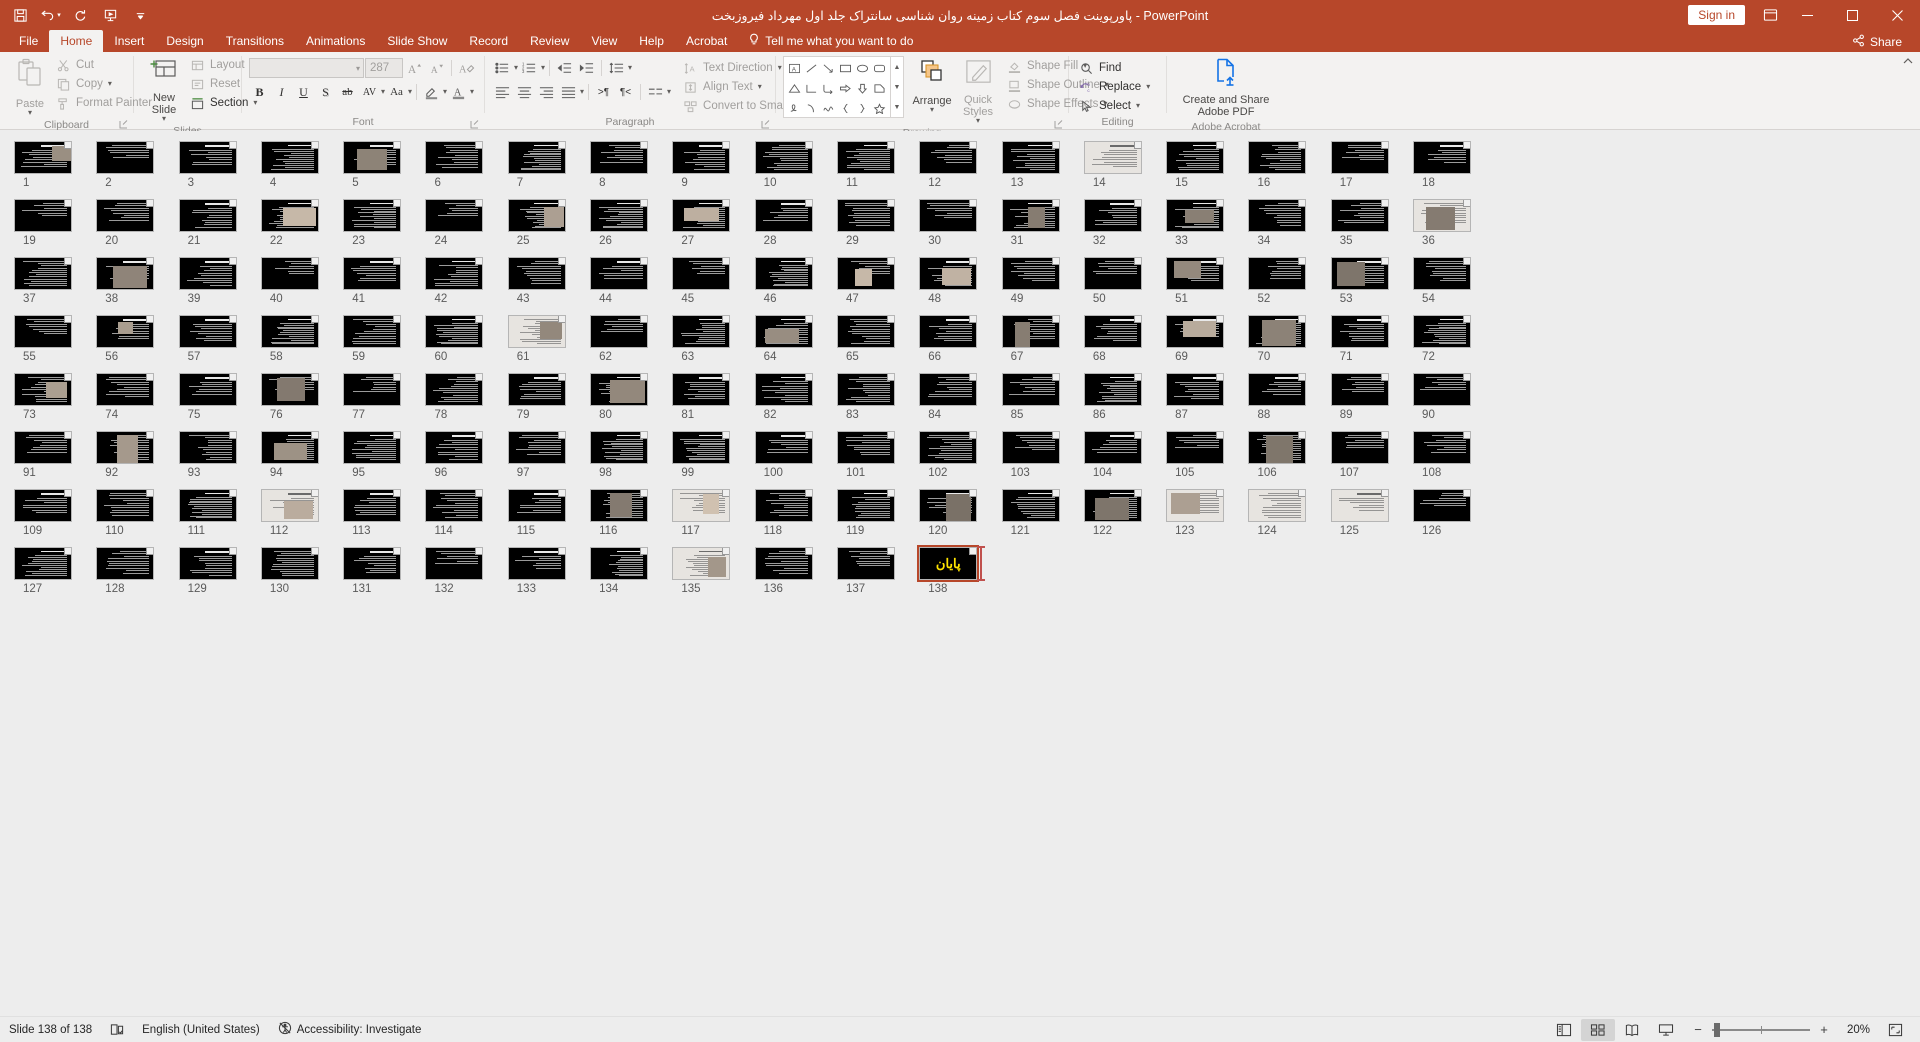 This screenshot has height=1042, width=1920. What do you see at coordinates (384, 571) in the screenshot?
I see `slide-thumbnail-cell: 131` at bounding box center [384, 571].